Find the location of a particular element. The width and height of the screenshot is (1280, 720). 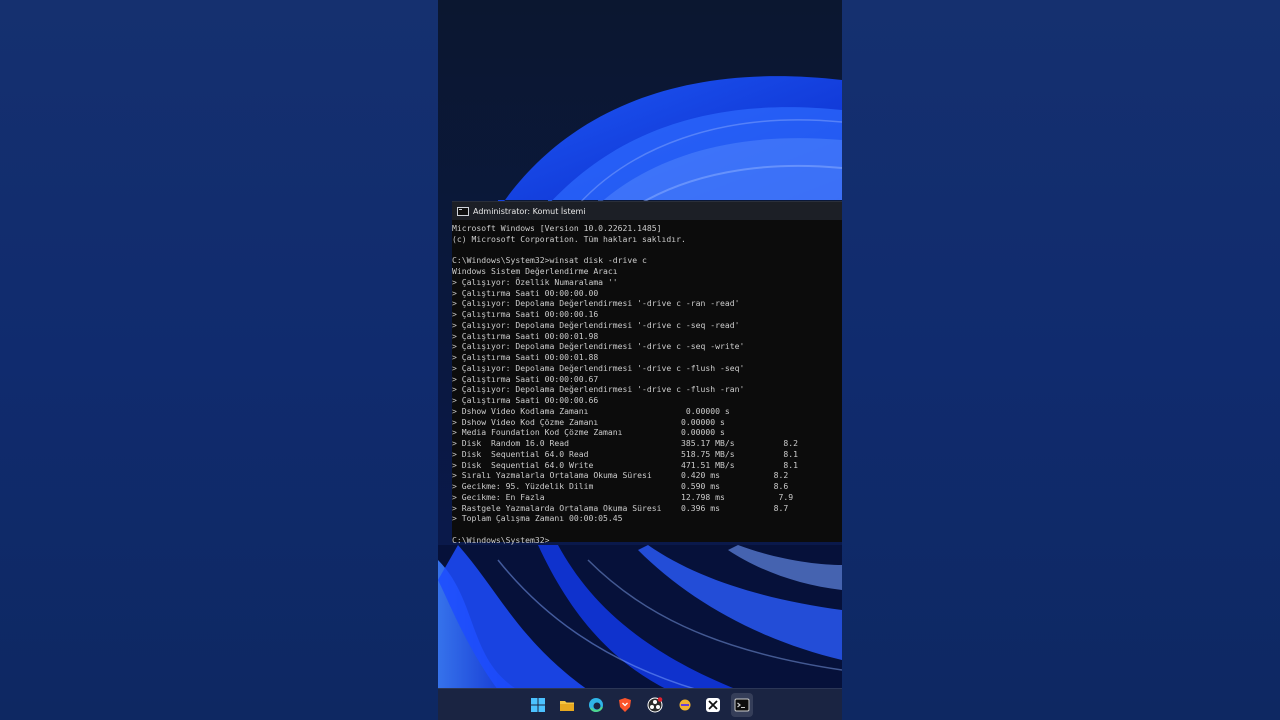

obs-studio-icon is located at coordinates (655, 705).